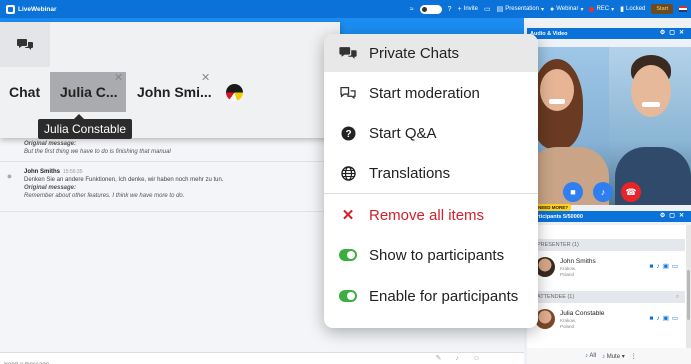 Image resolution: width=691 pixels, height=364 pixels. I want to click on participant-item: John Smiths Krakow, Poland ■♪▣▭, so click(606, 270).